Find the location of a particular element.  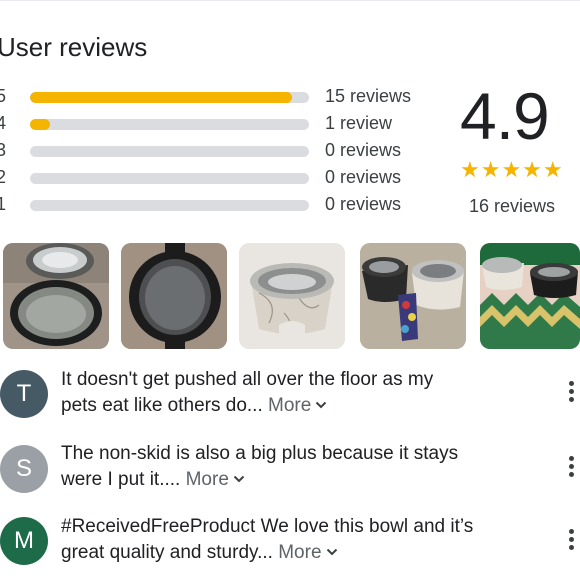

bowl-photo-5-image is located at coordinates (530, 296).